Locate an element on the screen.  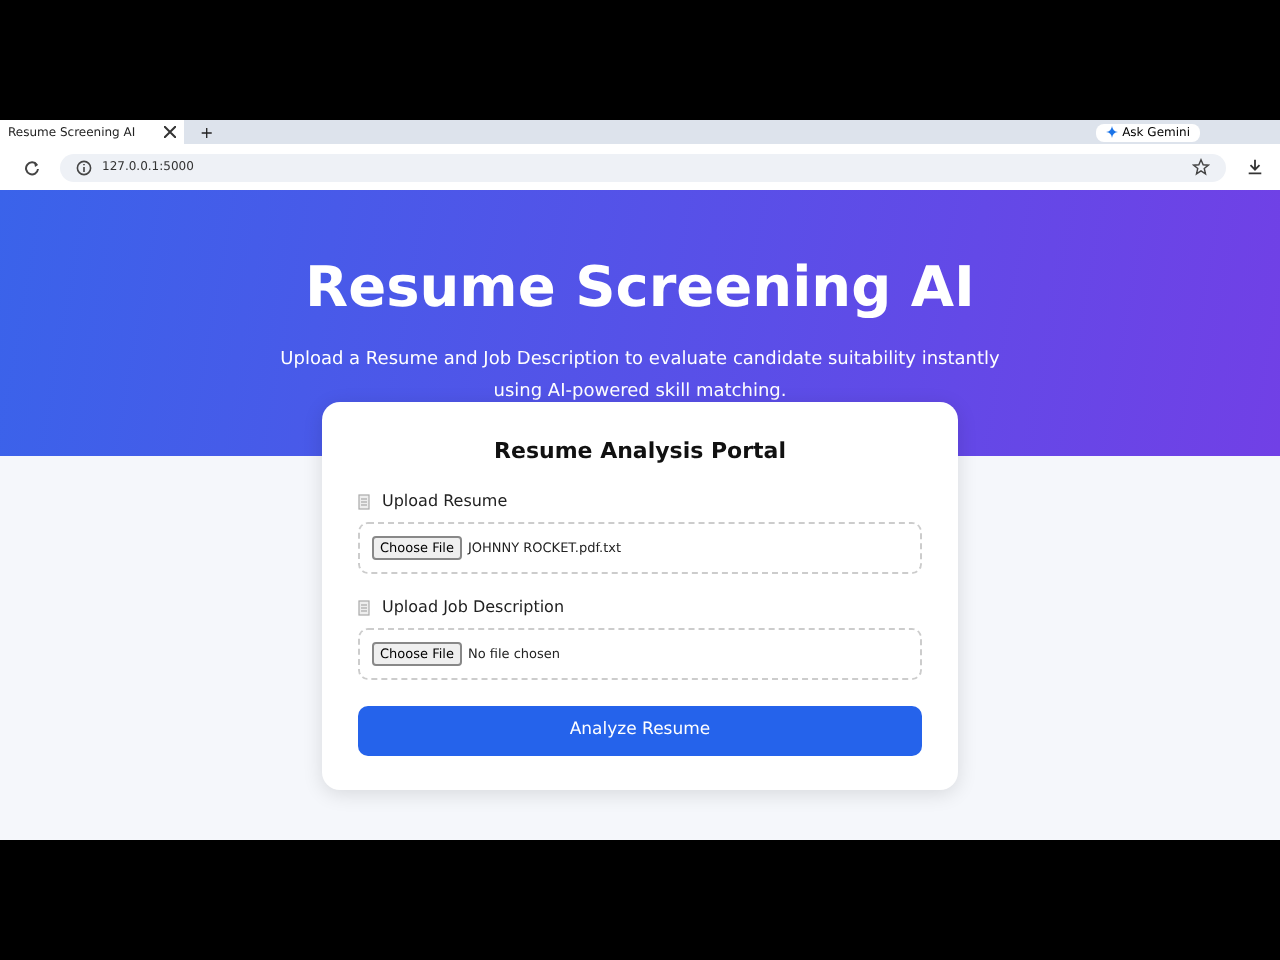
reload-icon is located at coordinates (32, 167).